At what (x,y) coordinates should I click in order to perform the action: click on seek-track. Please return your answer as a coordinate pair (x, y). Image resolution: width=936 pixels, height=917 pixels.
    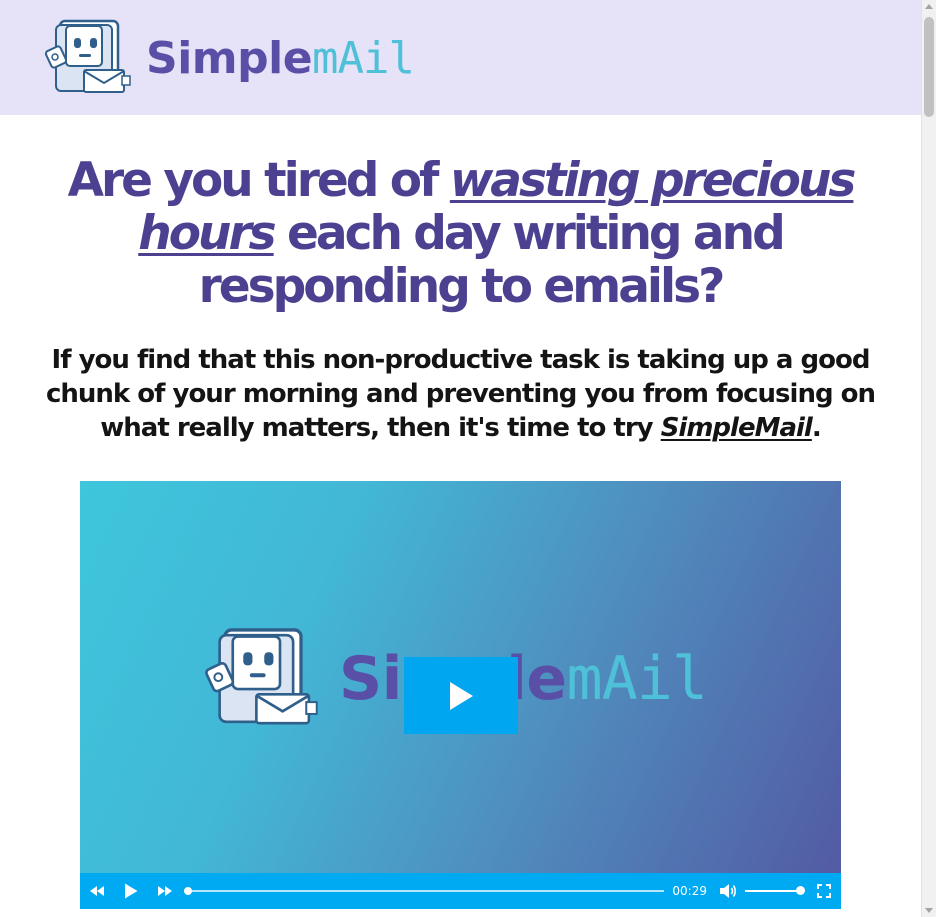
    Looking at the image, I should click on (426, 891).